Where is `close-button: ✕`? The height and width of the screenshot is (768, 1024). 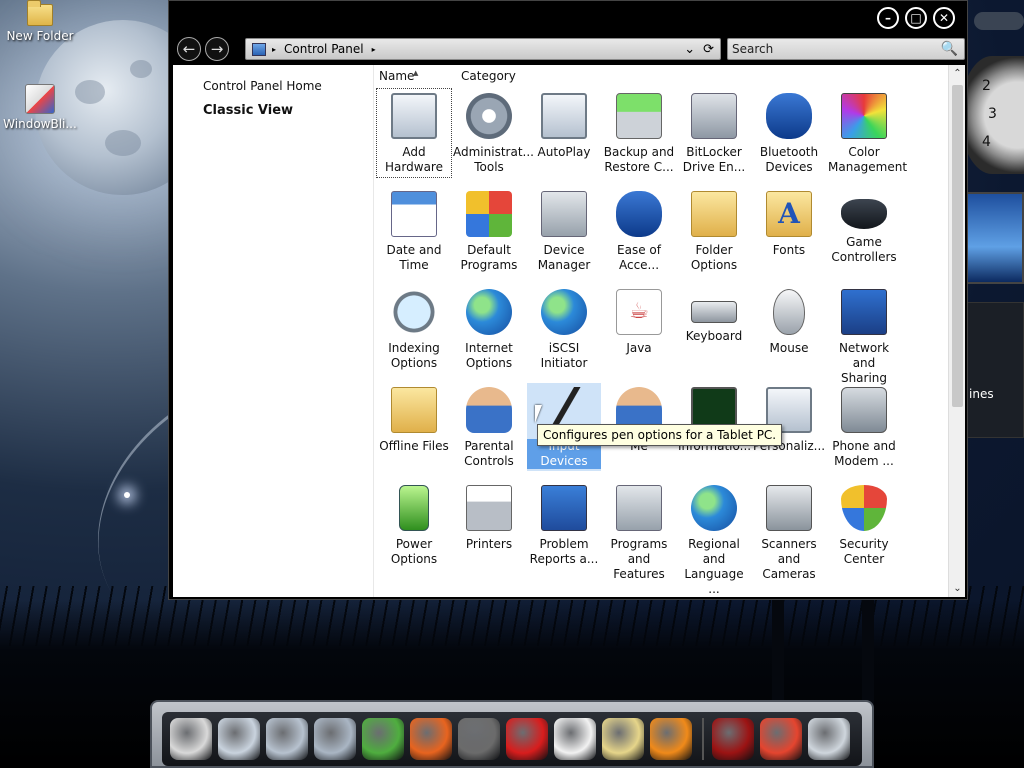 close-button: ✕ is located at coordinates (944, 18).